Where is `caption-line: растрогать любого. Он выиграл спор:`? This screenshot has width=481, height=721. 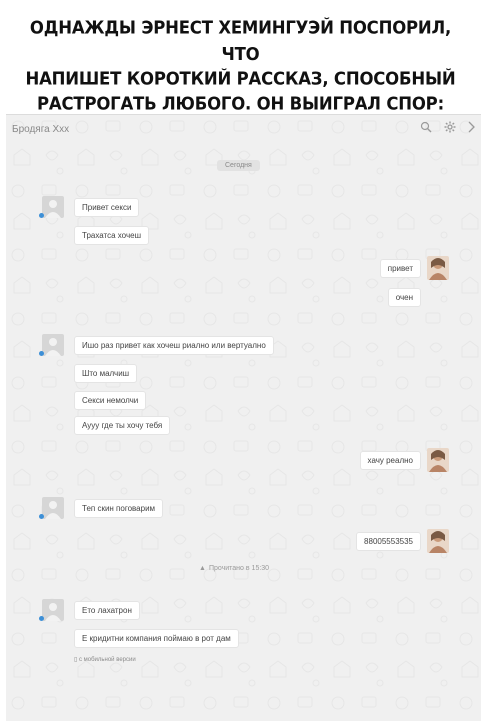 caption-line: растрогать любого. Он выиграл спор: is located at coordinates (240, 103).